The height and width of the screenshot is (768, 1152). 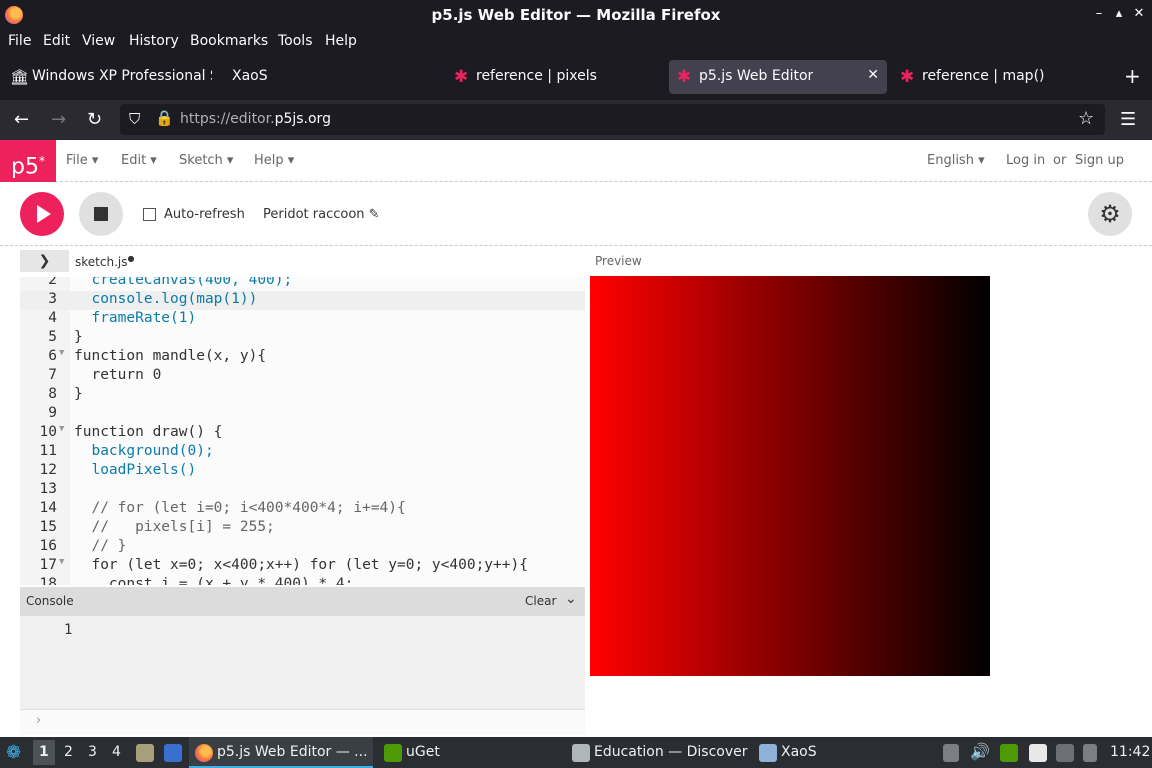 I want to click on code-line: 13, so click(x=302, y=490).